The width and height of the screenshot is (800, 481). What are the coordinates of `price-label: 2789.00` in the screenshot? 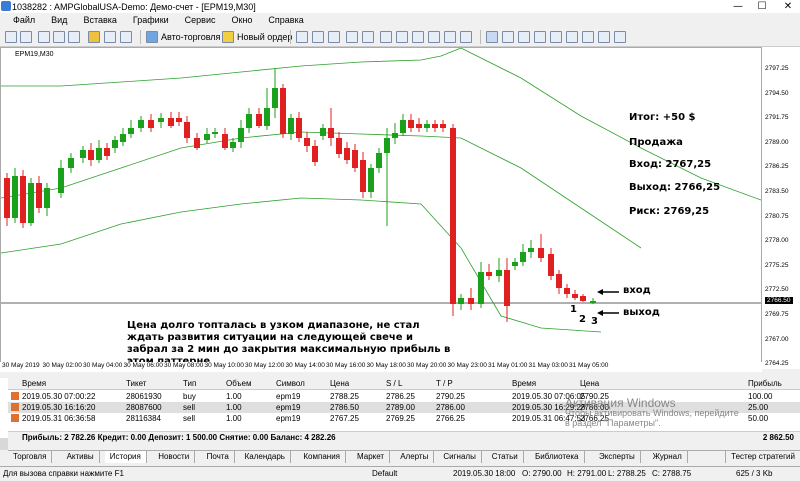 It's located at (777, 142).